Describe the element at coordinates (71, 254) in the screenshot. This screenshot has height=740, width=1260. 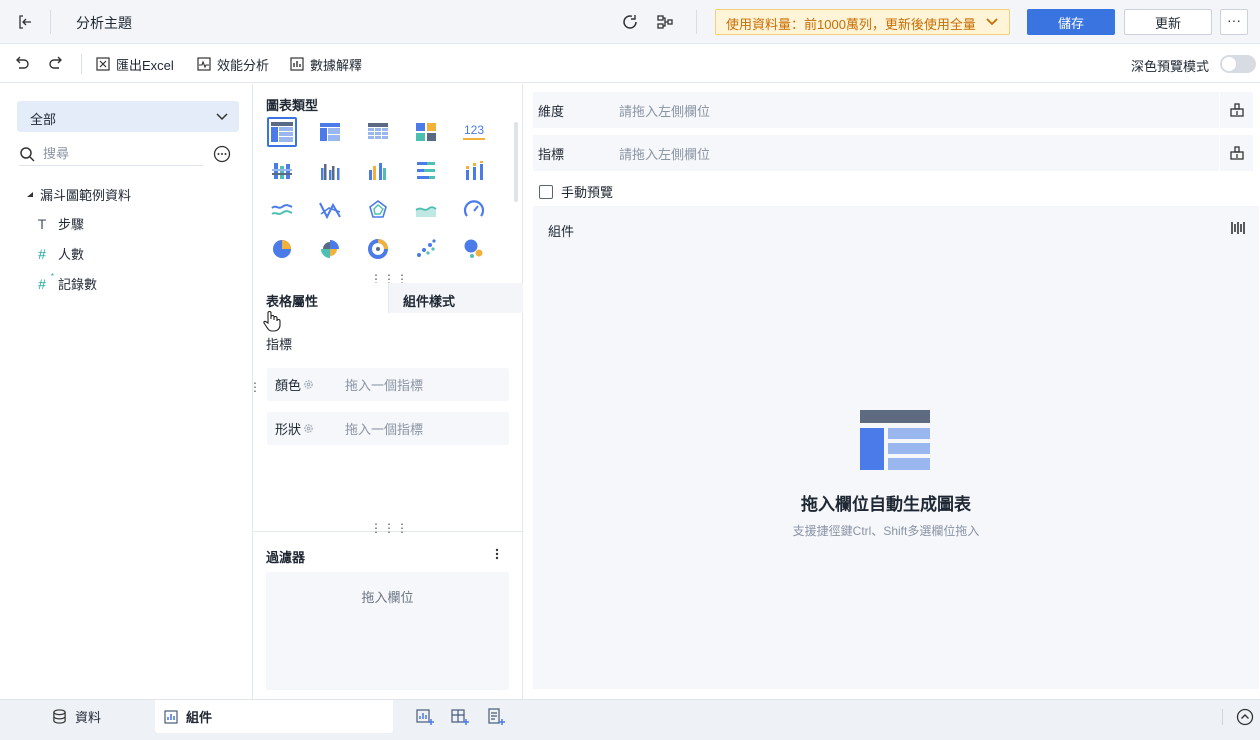
I see `field-name: 人數` at that location.